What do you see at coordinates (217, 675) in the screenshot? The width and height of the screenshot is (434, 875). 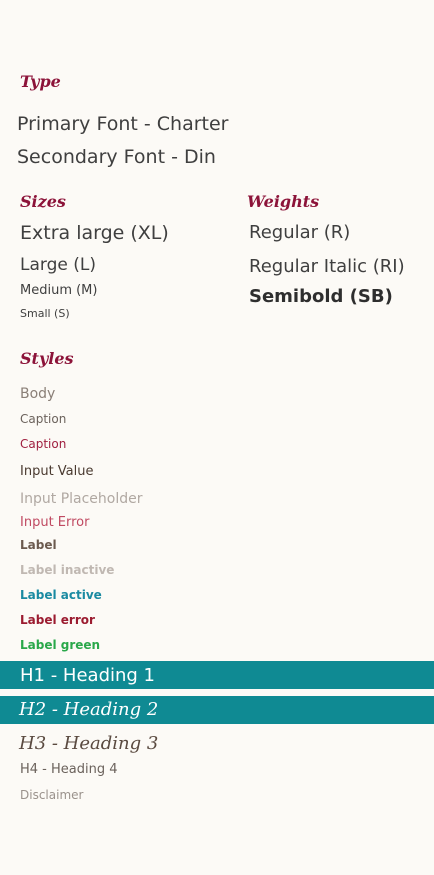 I see `h1-bar: H1 - Heading 1` at bounding box center [217, 675].